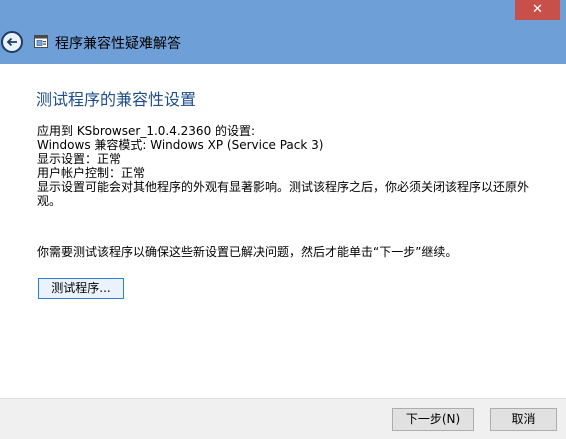 The width and height of the screenshot is (566, 439). I want to click on back-arrow-icon, so click(11, 42).